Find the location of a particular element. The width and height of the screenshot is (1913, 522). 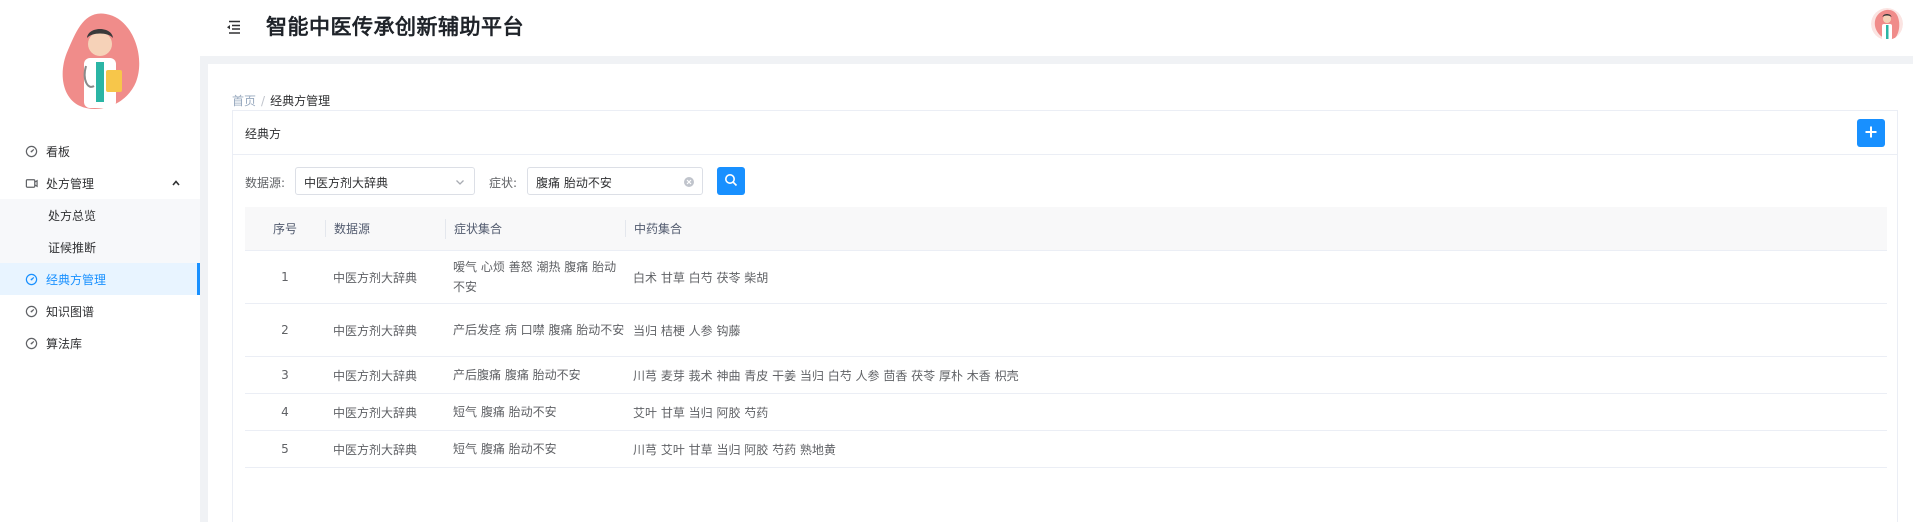

symptom-label: 症状: is located at coordinates (503, 183).